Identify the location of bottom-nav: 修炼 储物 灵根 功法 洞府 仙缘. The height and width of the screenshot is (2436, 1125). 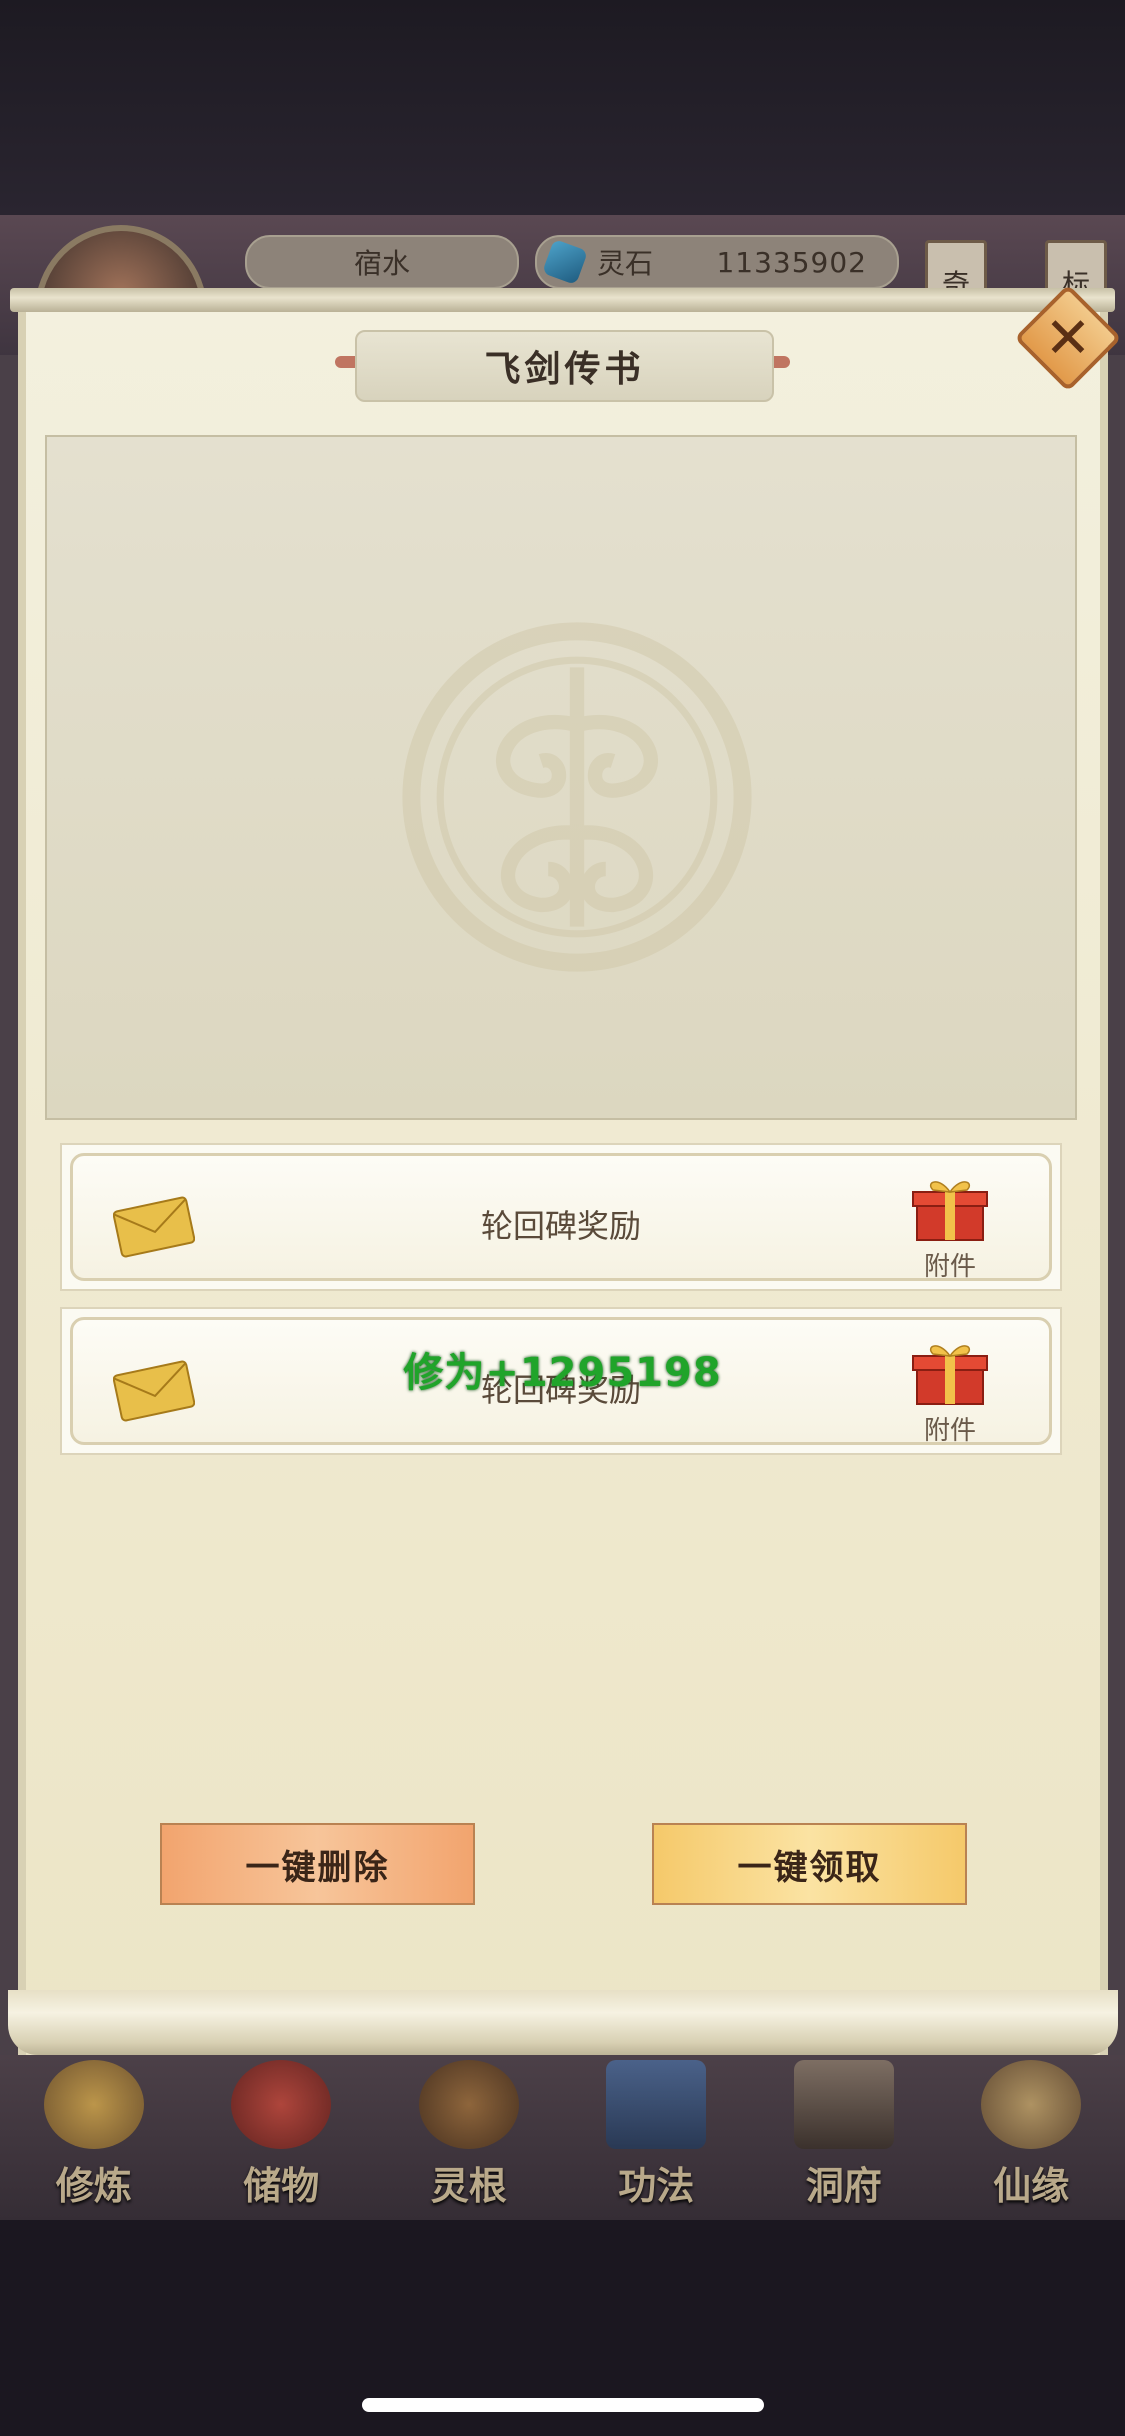
(562, 2137).